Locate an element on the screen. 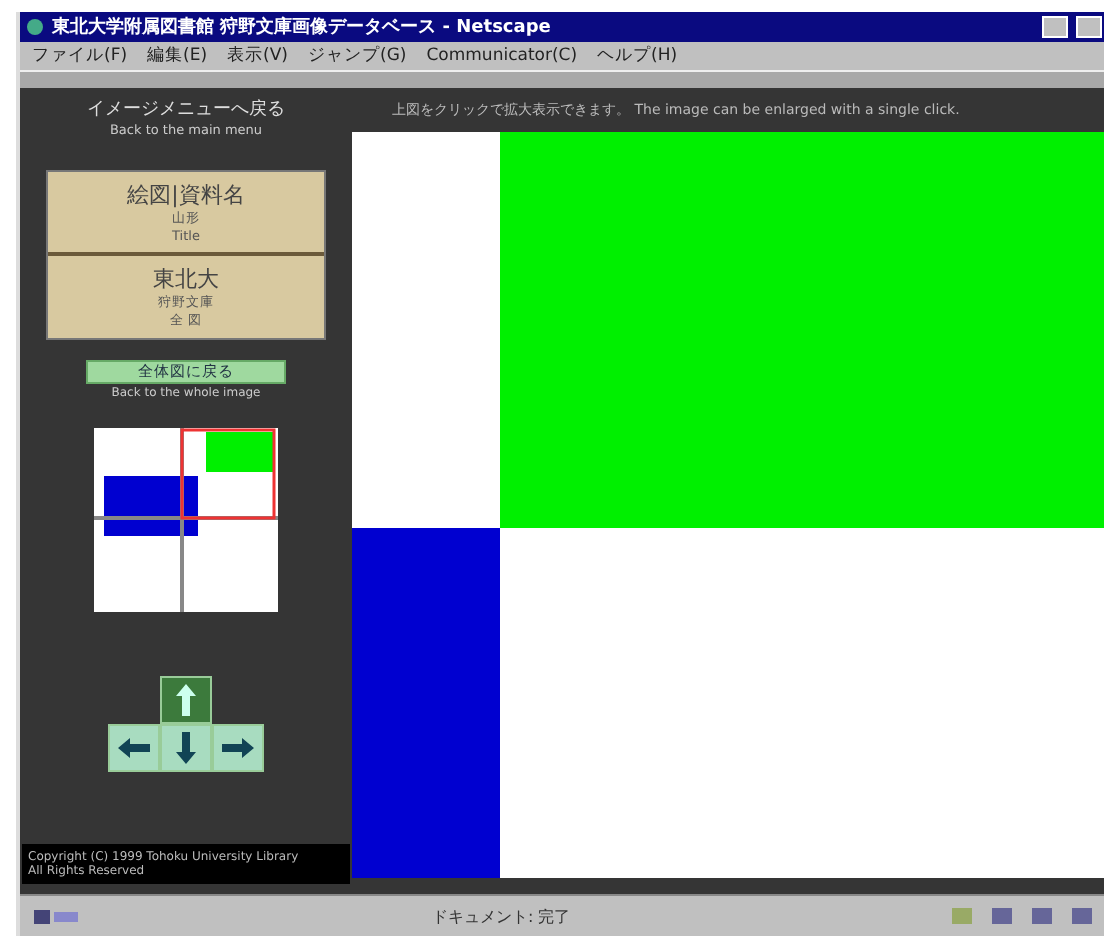  menu-item: Communicator(C) is located at coordinates (502, 56).